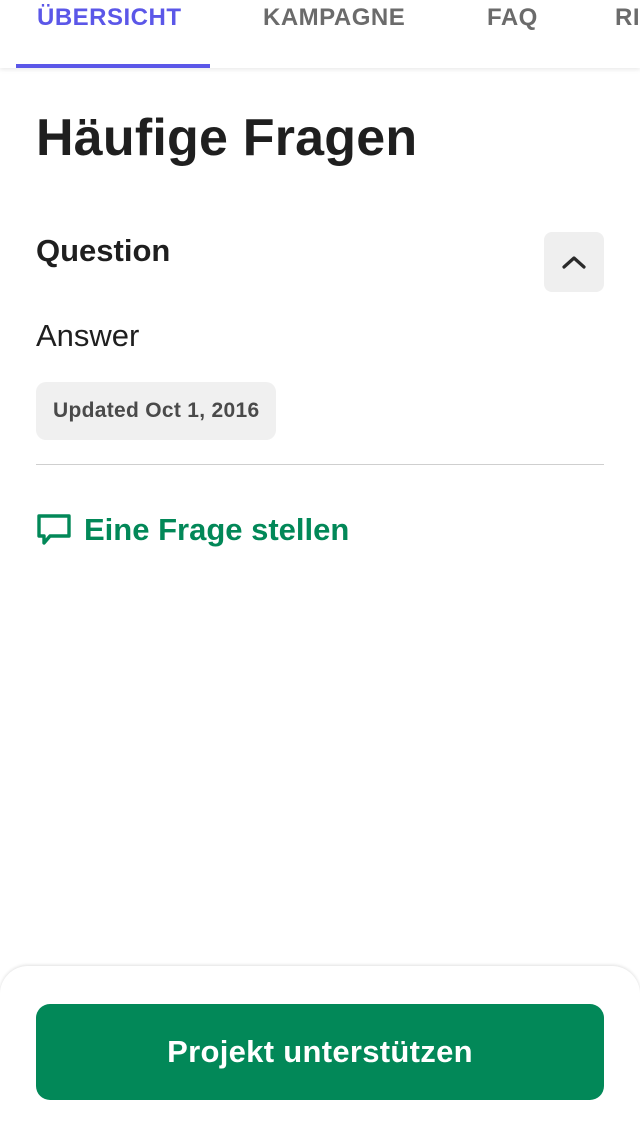  Describe the element at coordinates (512, 18) in the screenshot. I see `tab-faq: FAQ` at that location.